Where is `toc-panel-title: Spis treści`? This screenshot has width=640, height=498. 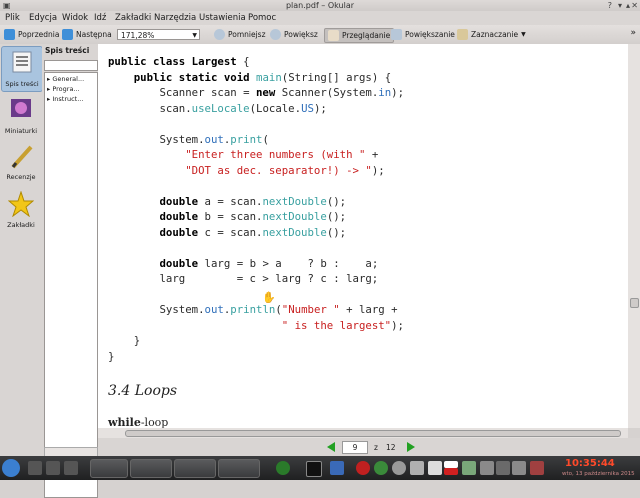
toc-panel-title: Spis treści is located at coordinates (67, 50).